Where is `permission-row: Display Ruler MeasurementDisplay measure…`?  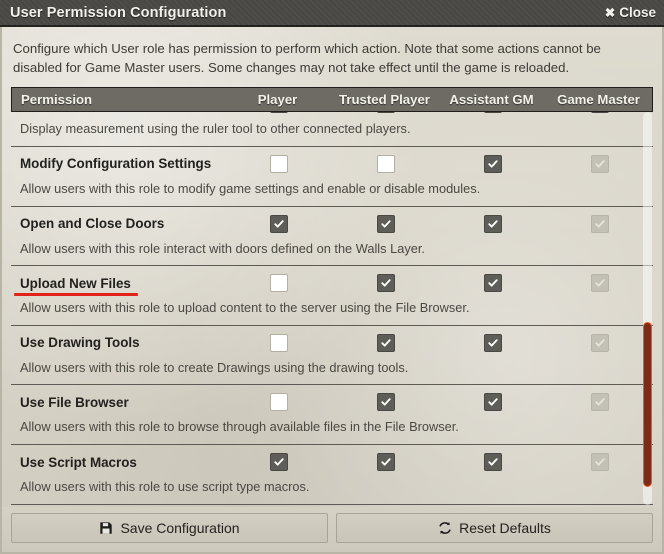 permission-row: Display Ruler MeasurementDisplay measure… is located at coordinates (332, 129).